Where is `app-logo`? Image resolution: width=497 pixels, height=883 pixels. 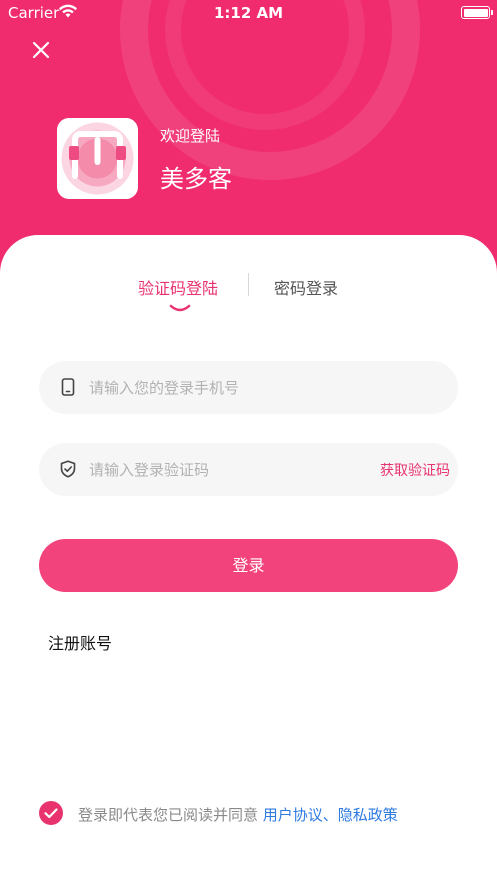 app-logo is located at coordinates (97, 158).